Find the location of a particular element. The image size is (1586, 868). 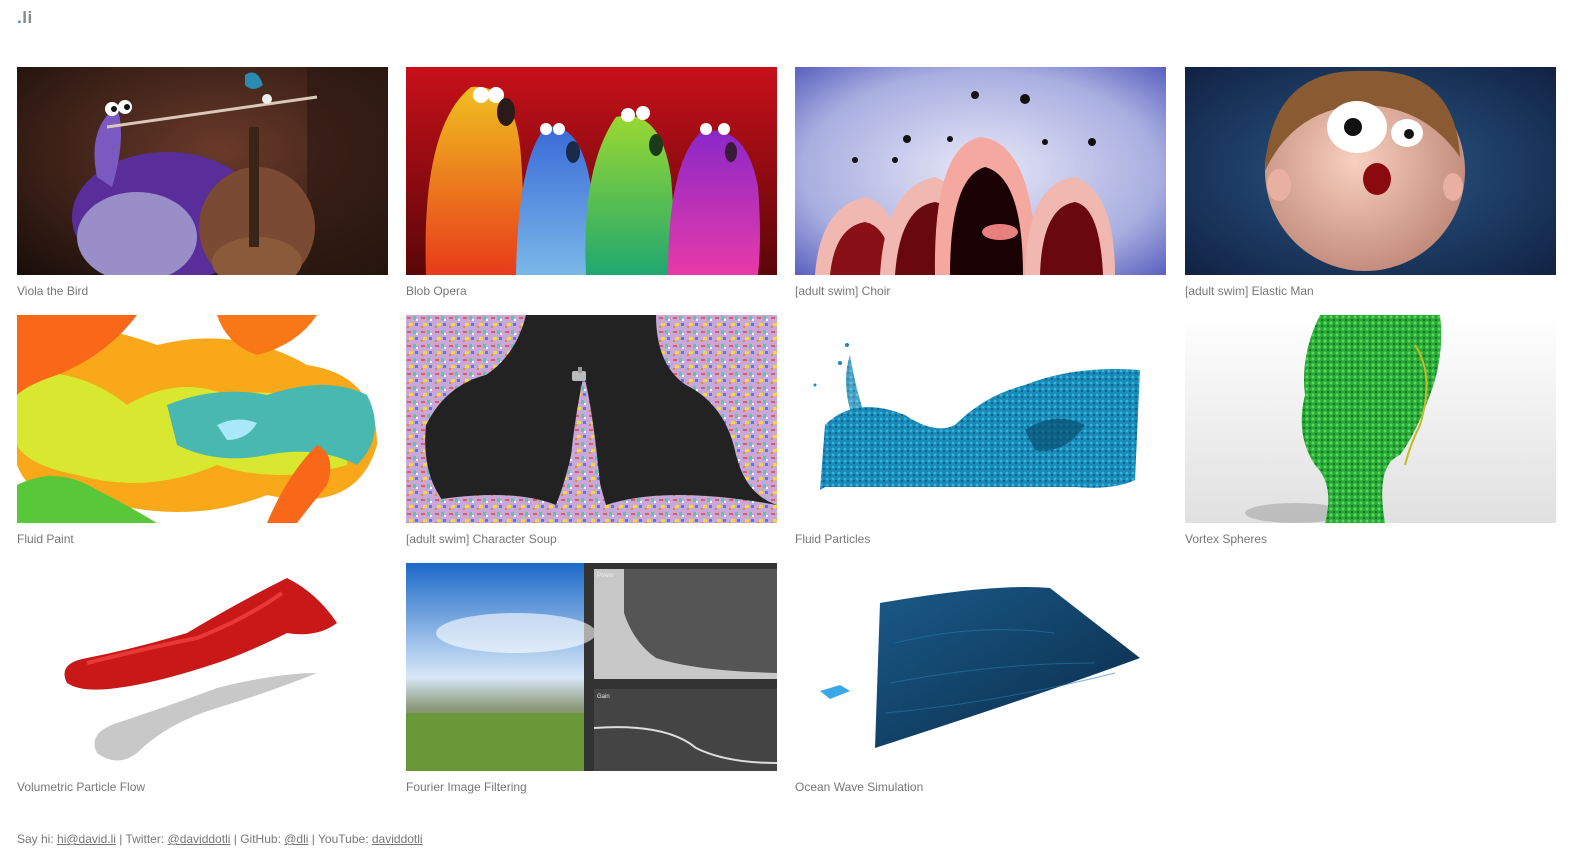

project-title: Ocean Wave Simulation is located at coordinates (859, 787).